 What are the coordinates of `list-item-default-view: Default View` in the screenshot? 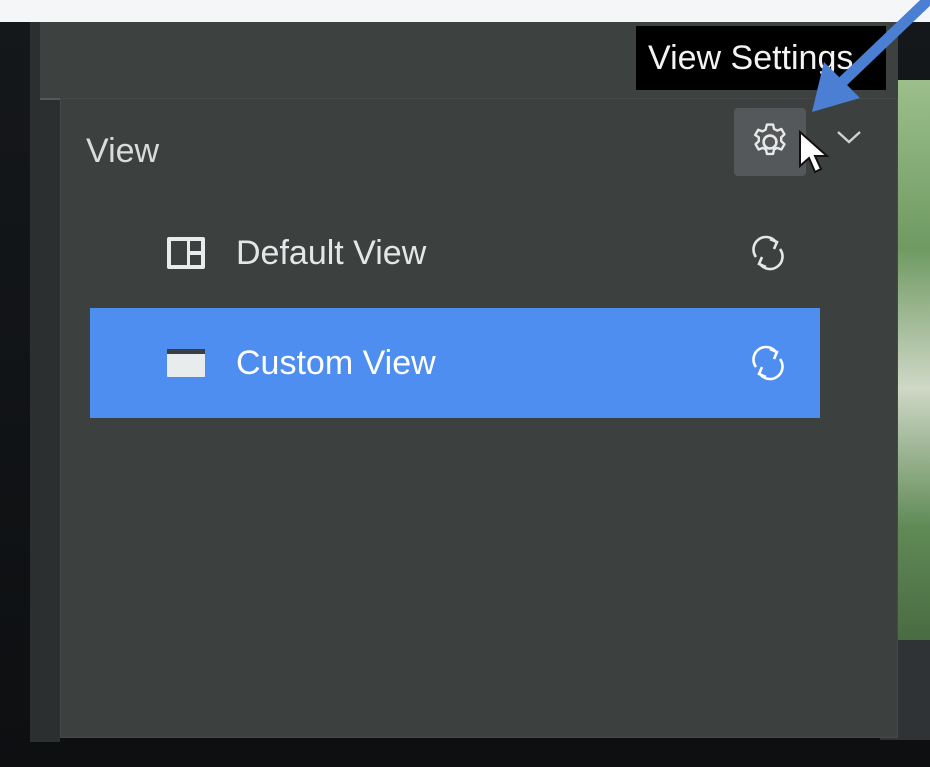 It's located at (455, 253).